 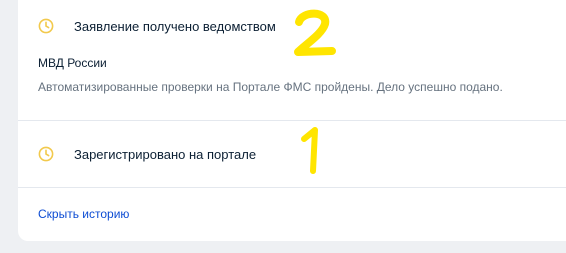 What do you see at coordinates (175, 26) in the screenshot?
I see `event-status: Заявление получено ведомством` at bounding box center [175, 26].